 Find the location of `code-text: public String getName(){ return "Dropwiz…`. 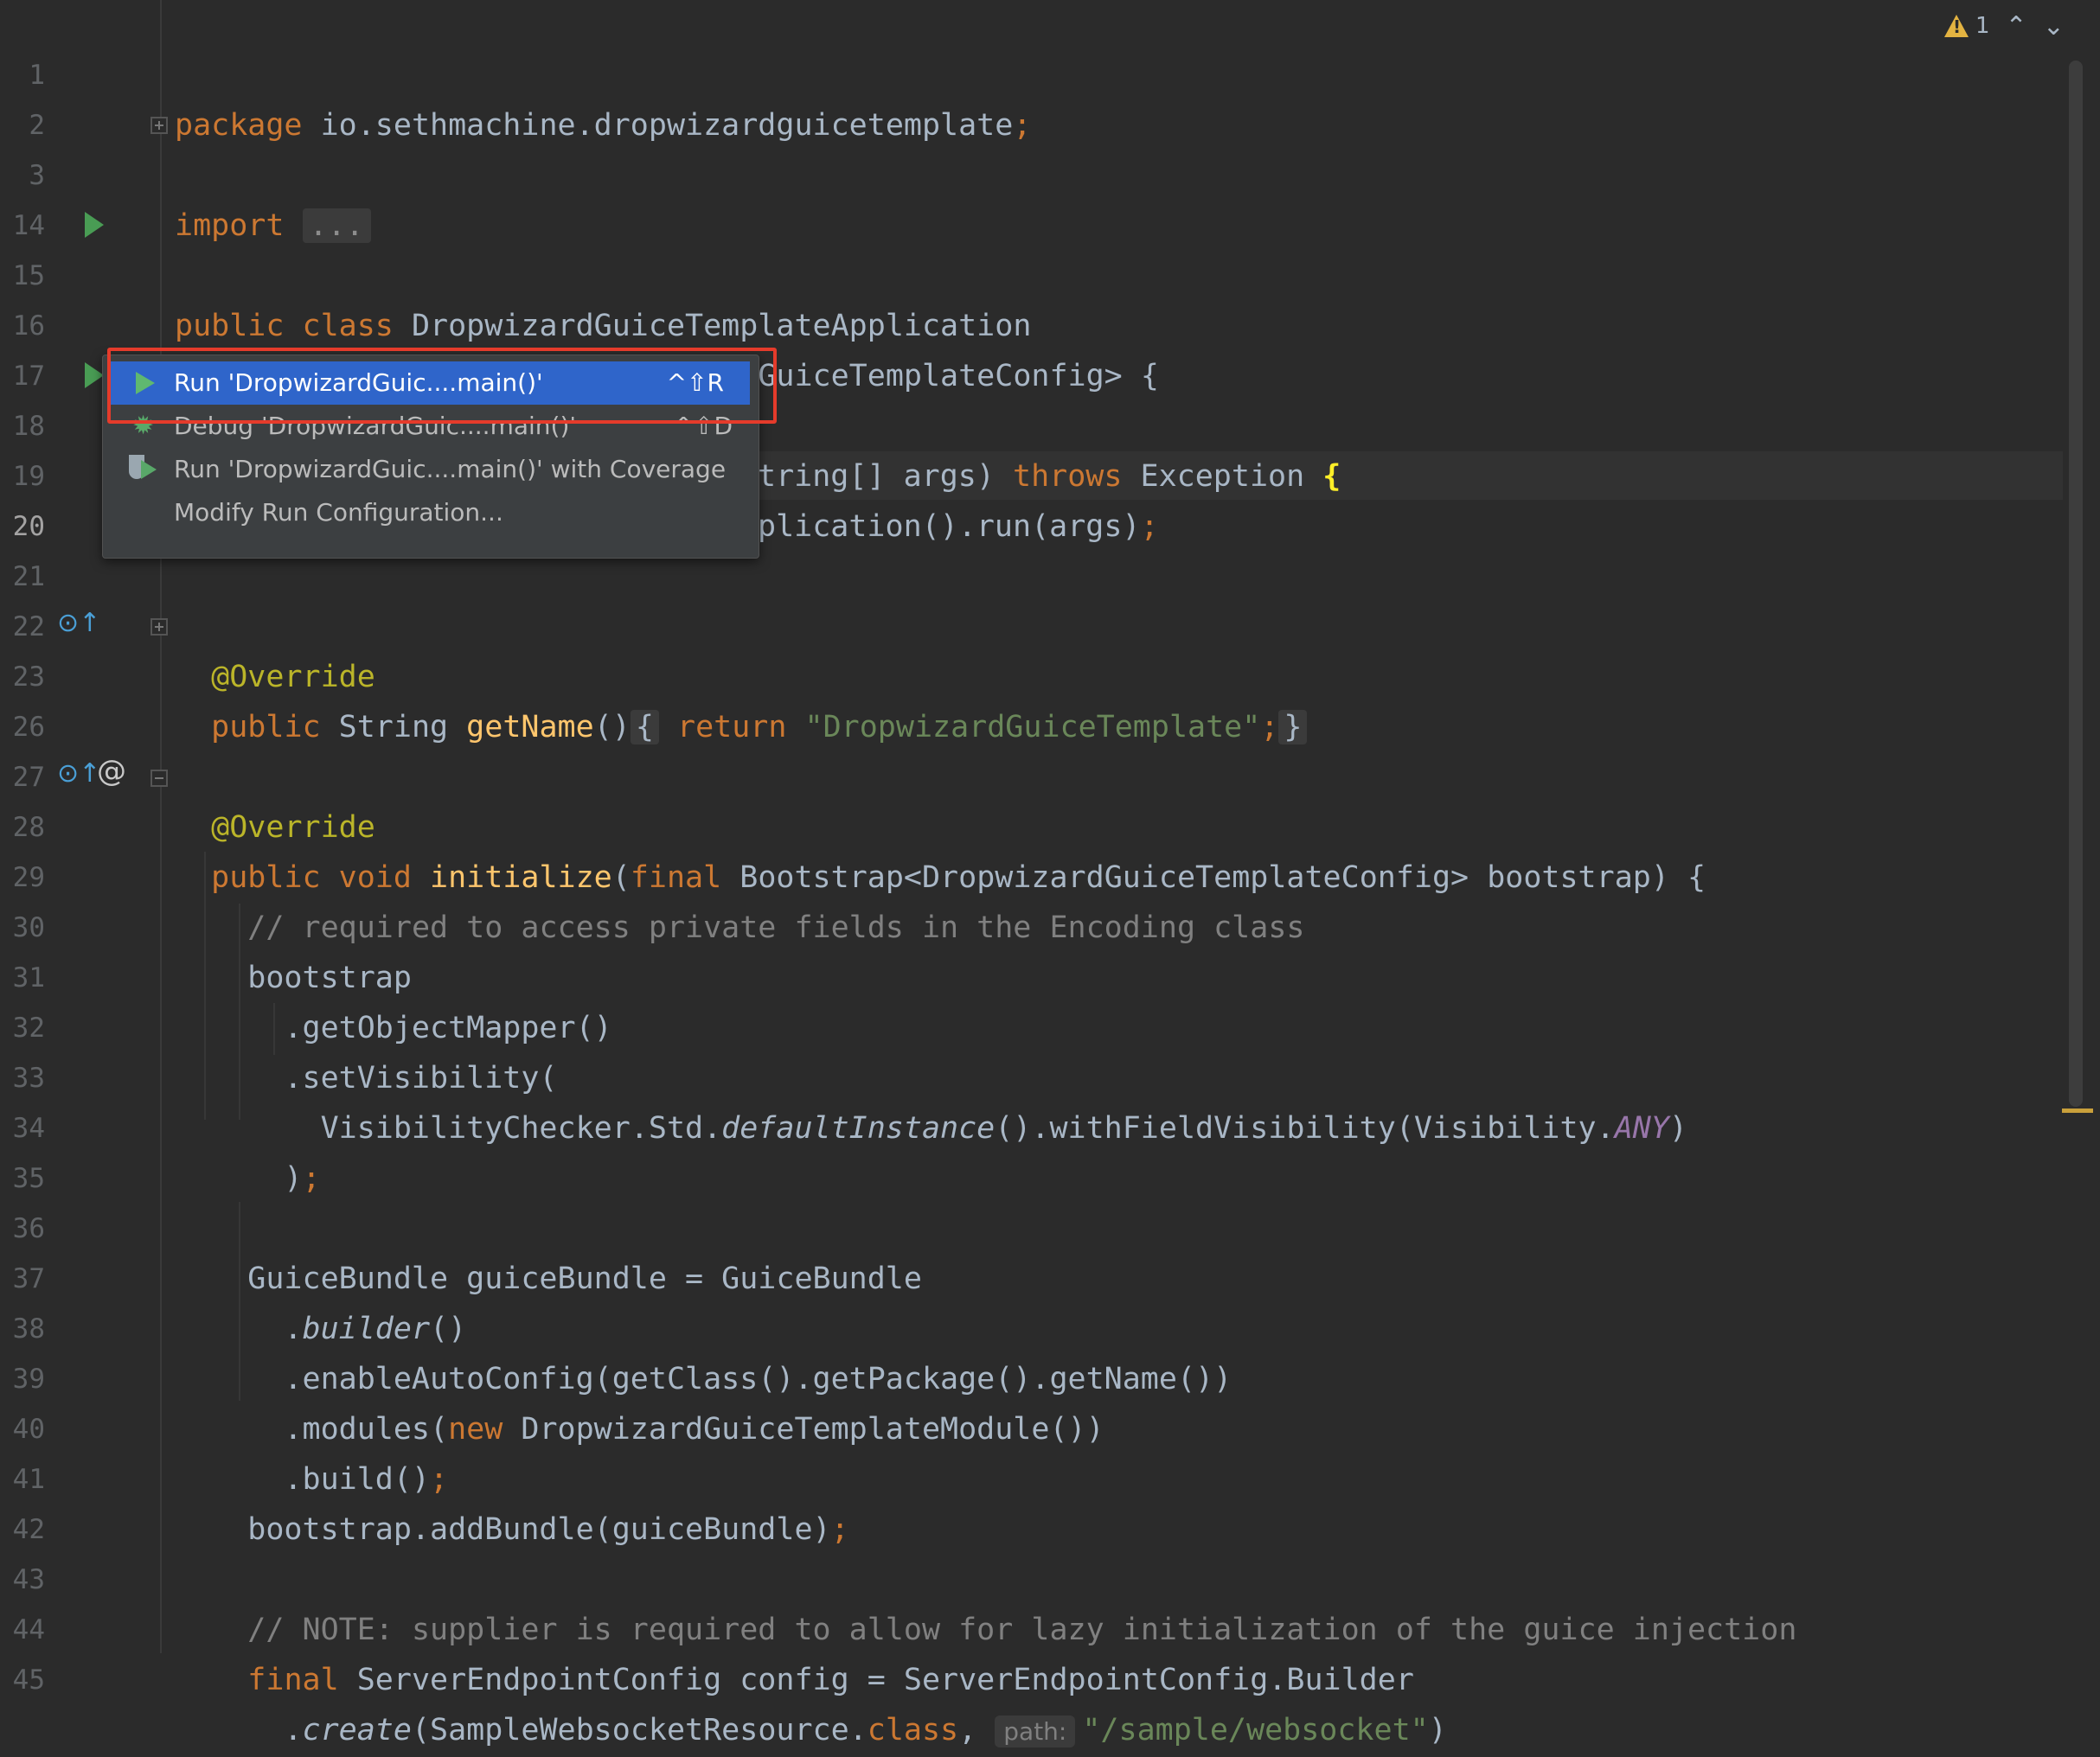

code-text: public String getName(){ return "Dropwiz… is located at coordinates (741, 727).